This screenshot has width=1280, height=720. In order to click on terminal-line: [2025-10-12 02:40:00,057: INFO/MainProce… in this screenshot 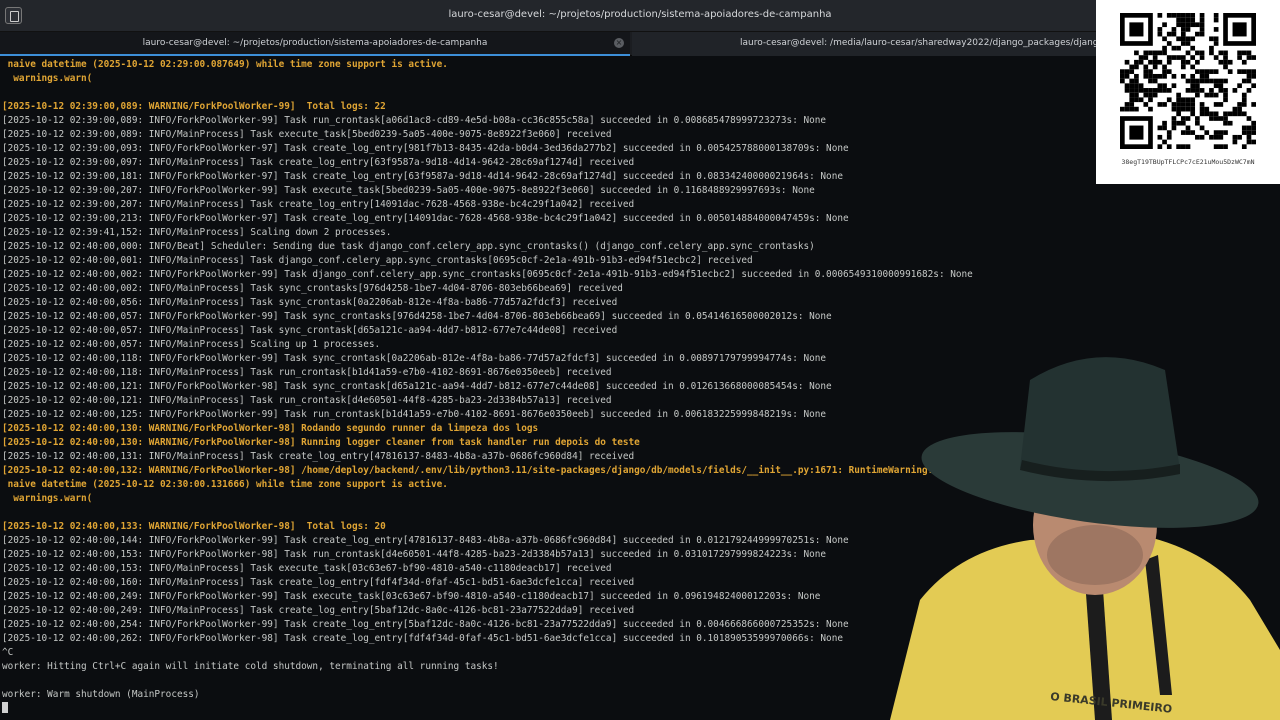, I will do `click(310, 330)`.